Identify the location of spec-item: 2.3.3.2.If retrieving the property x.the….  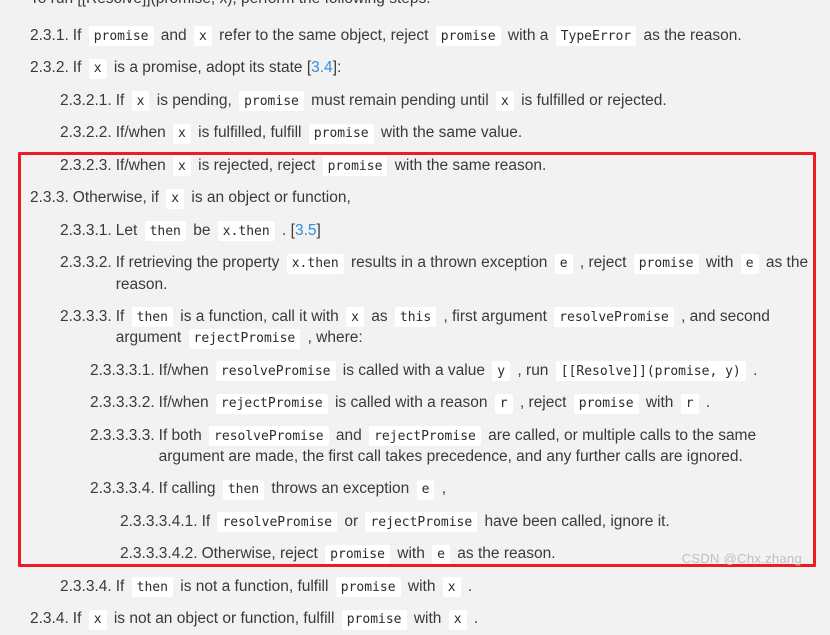
(415, 274).